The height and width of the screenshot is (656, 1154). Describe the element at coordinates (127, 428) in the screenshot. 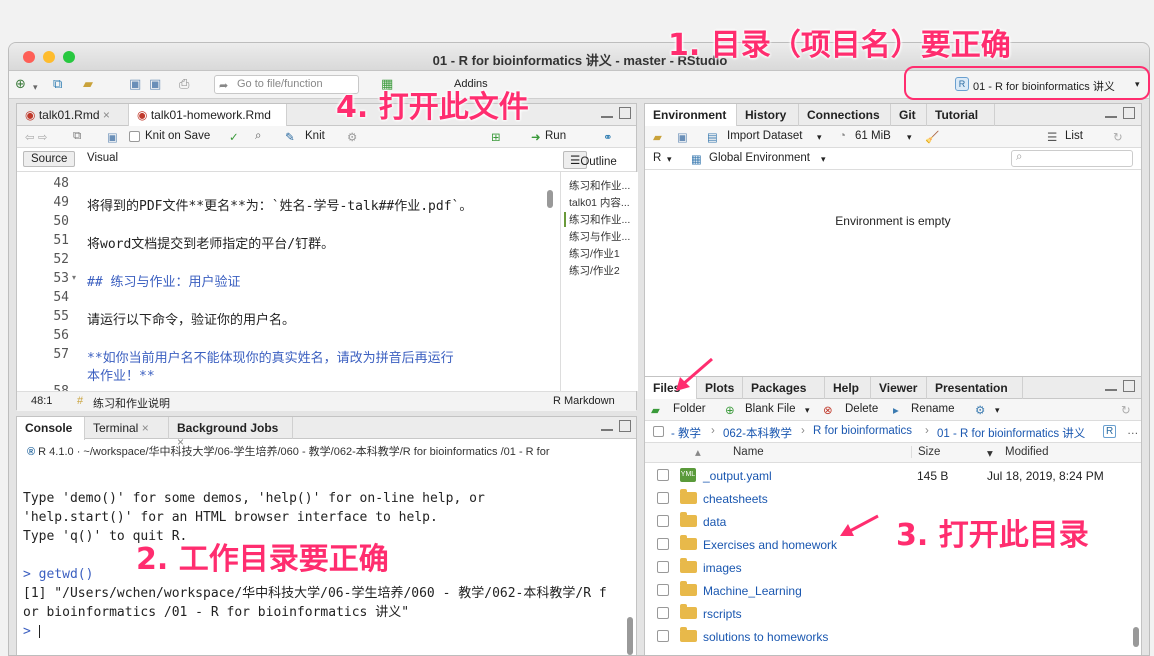

I see `tab-terminal: Terminal ×` at that location.